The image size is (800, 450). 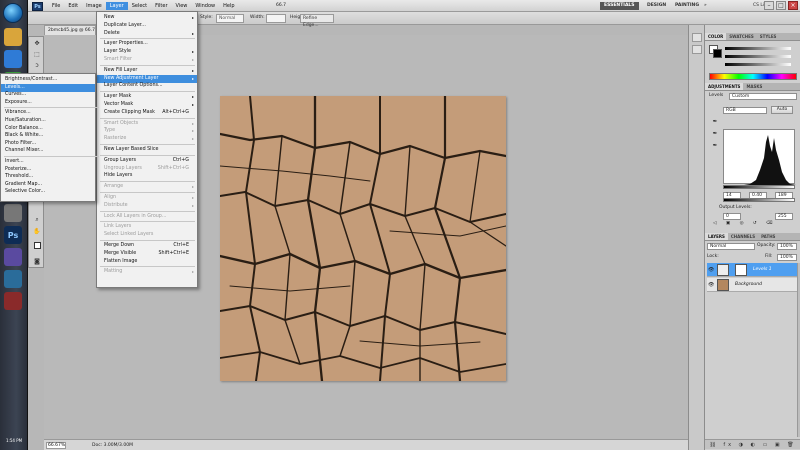 What do you see at coordinates (37, 262) in the screenshot?
I see `quick-mask-icon: ◙` at bounding box center [37, 262].